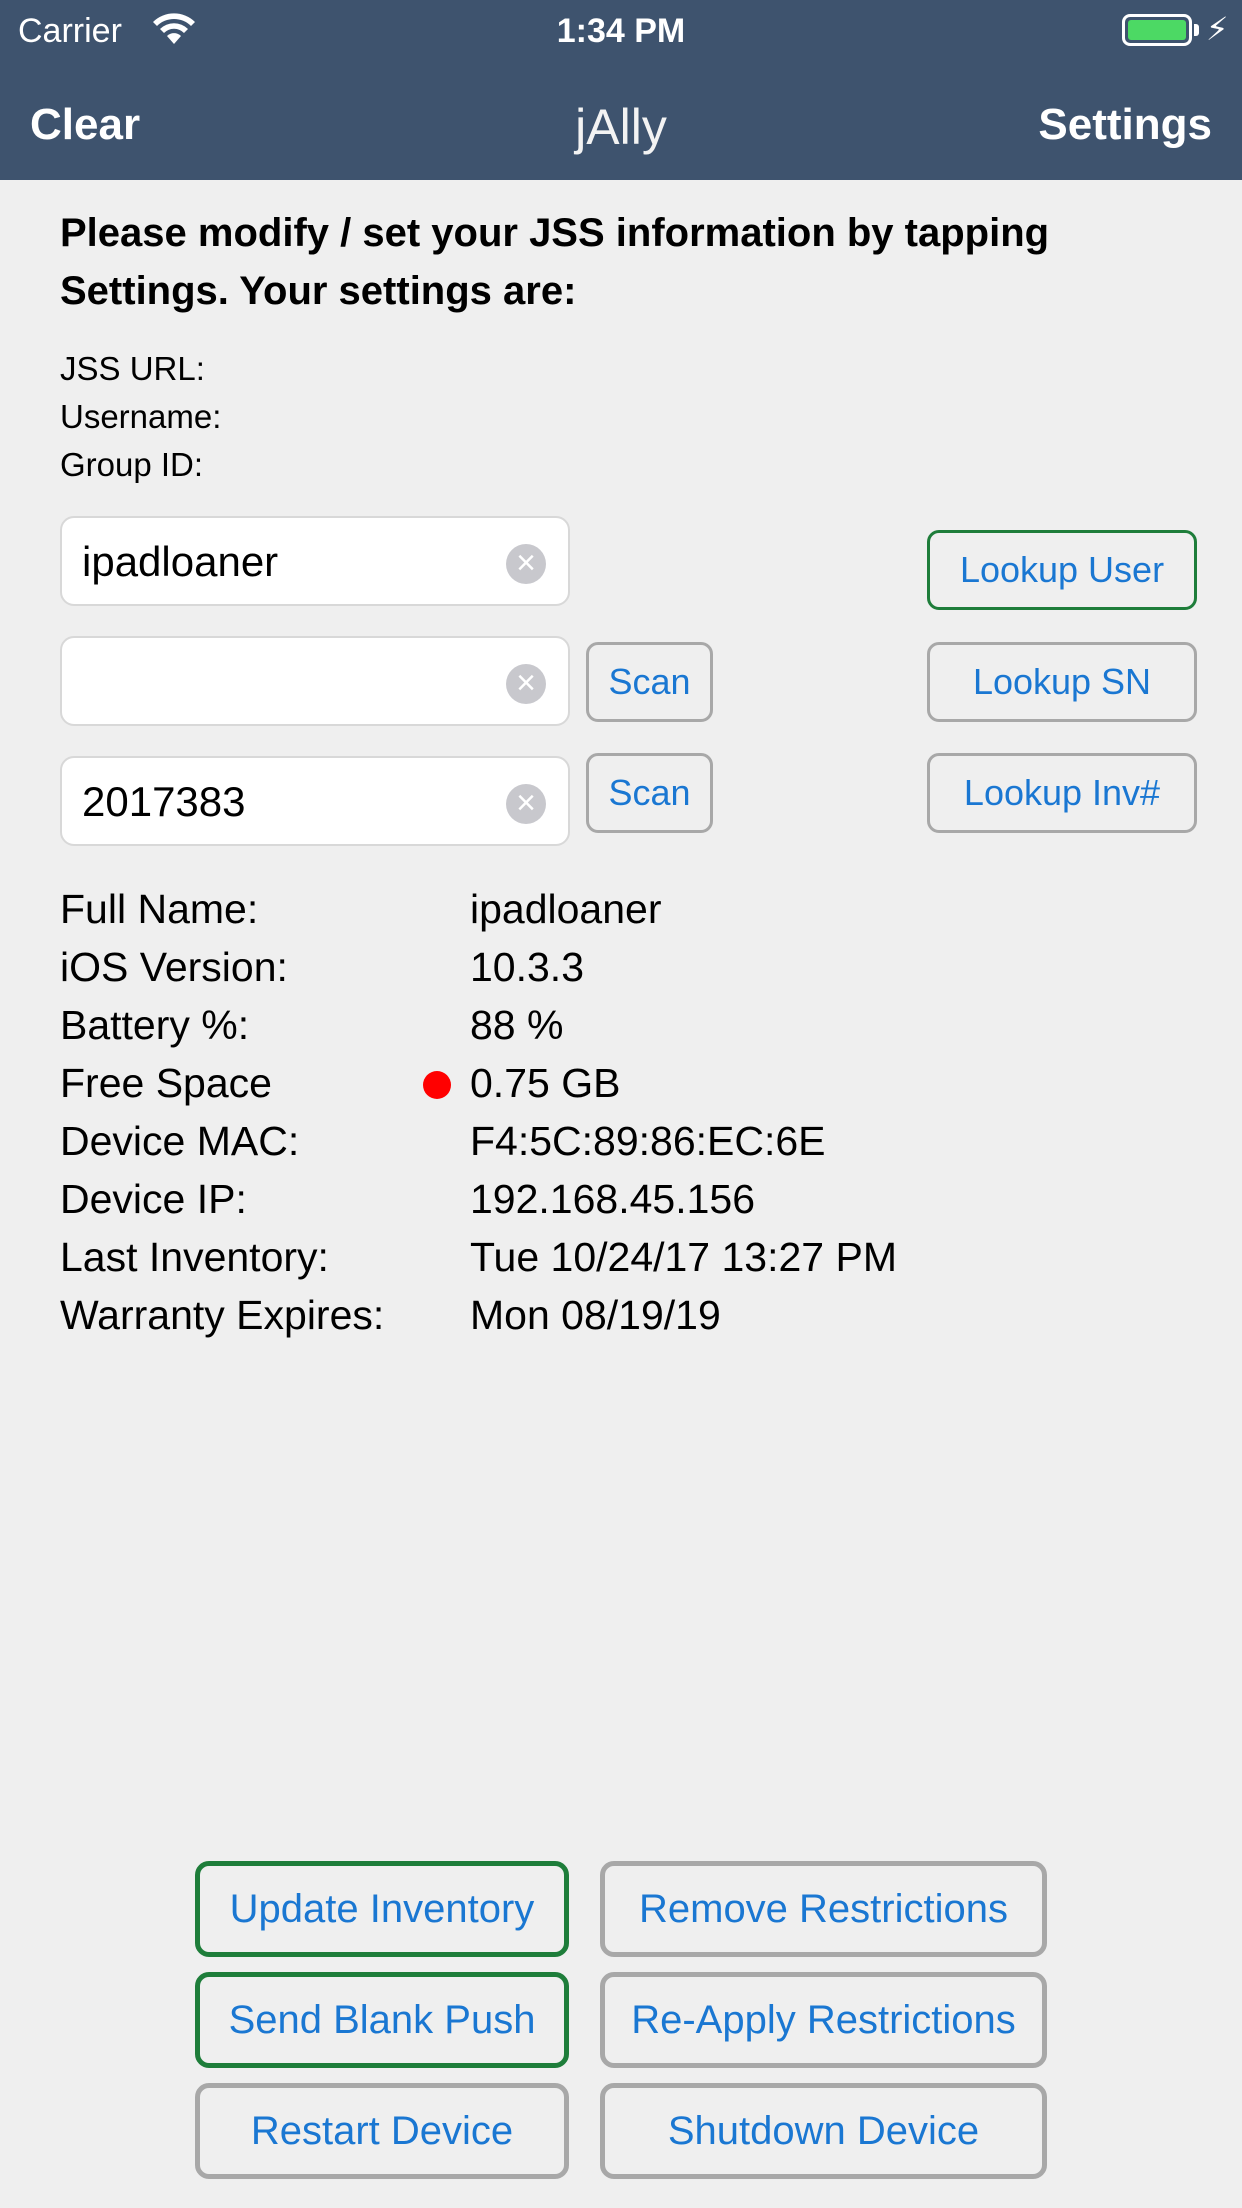  What do you see at coordinates (155, 1025) in the screenshot?
I see `info-label: Battery %:` at bounding box center [155, 1025].